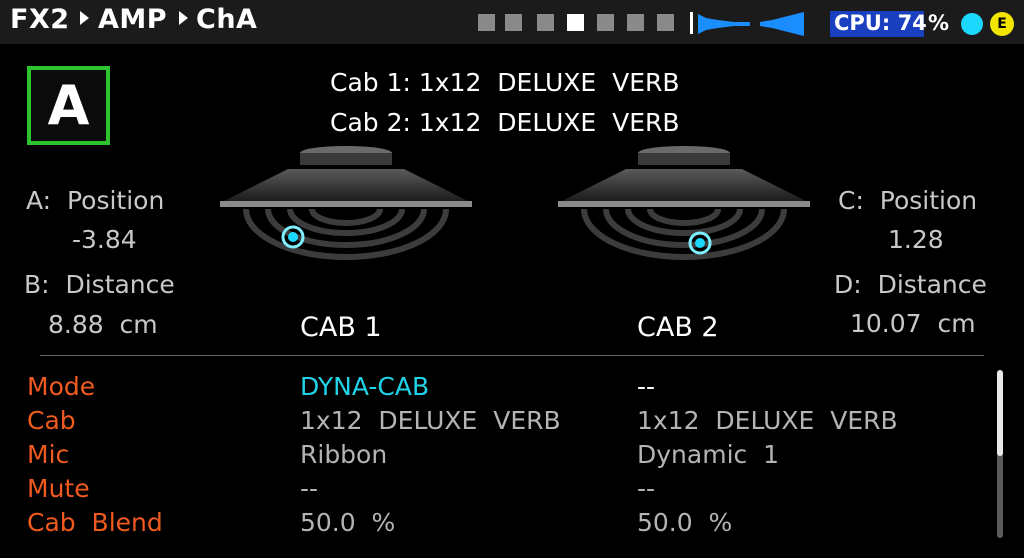 The image size is (1024, 558). I want to click on cab2-mute-value: --, so click(646, 488).